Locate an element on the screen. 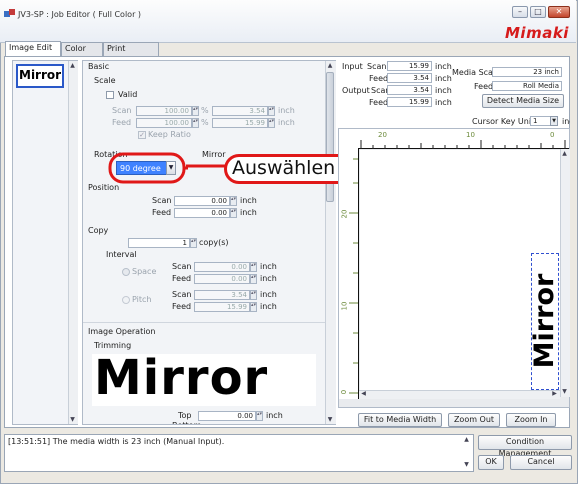 This screenshot has width=578, height=484. scale-scan-spinner: ▴▾ is located at coordinates (195, 111).